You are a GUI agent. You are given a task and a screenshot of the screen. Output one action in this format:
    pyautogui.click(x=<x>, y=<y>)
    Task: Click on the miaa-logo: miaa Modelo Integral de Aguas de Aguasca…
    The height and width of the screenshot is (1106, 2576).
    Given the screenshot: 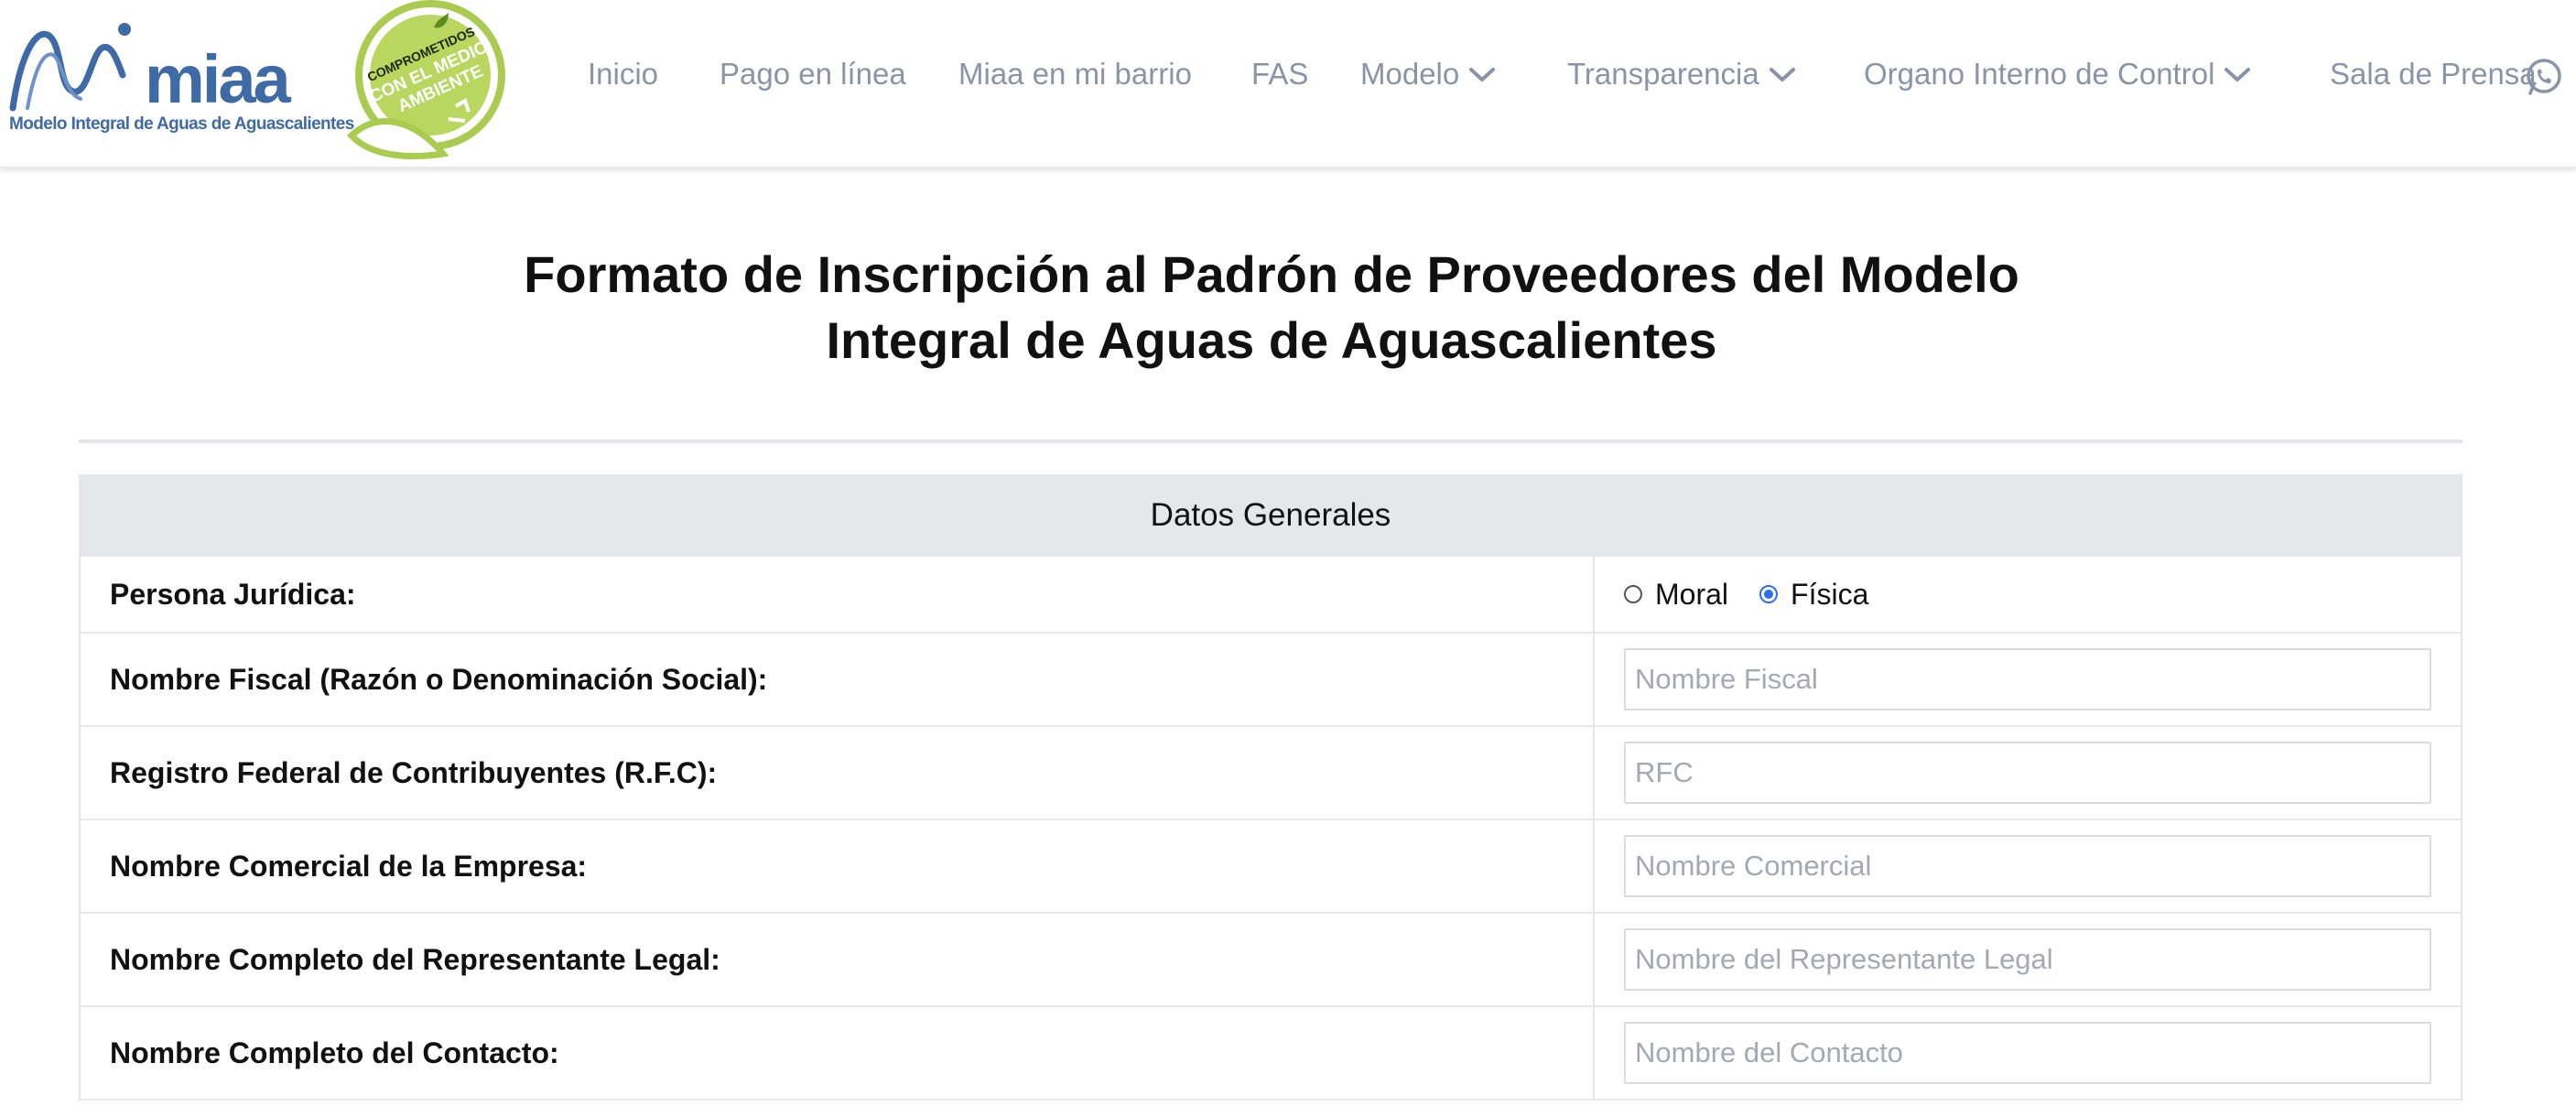 What is the action you would take?
    pyautogui.click(x=181, y=79)
    